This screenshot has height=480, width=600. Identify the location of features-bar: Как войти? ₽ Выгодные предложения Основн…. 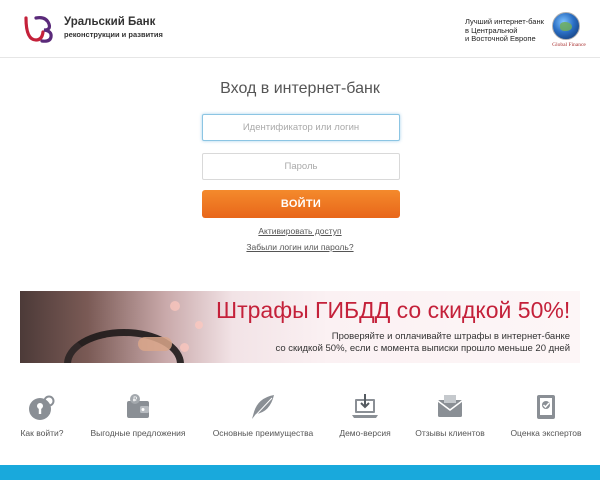
(300, 417).